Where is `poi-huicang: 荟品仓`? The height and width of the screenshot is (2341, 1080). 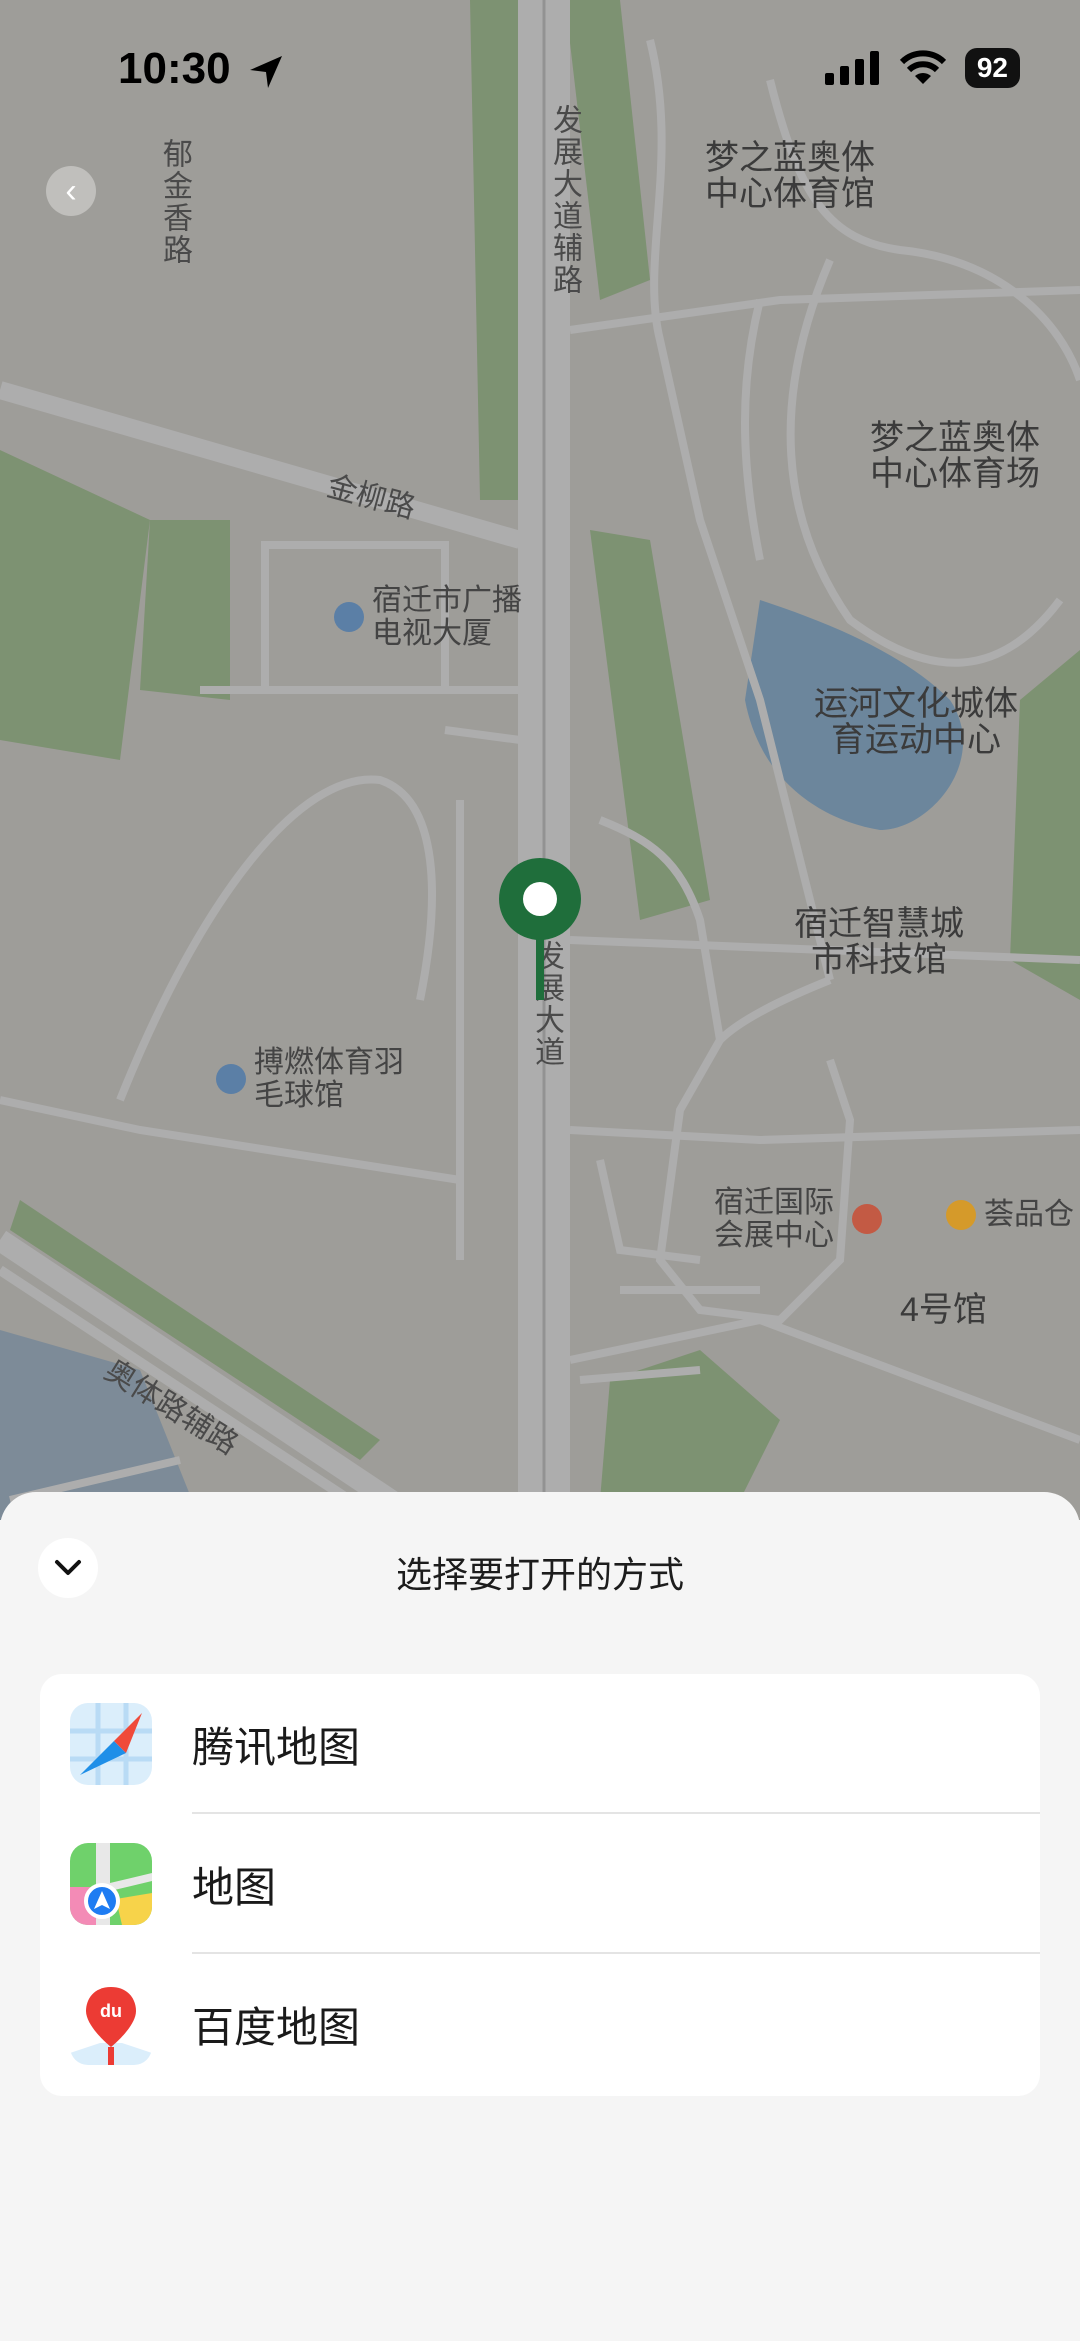
poi-huicang: 荟品仓 is located at coordinates (1013, 1214).